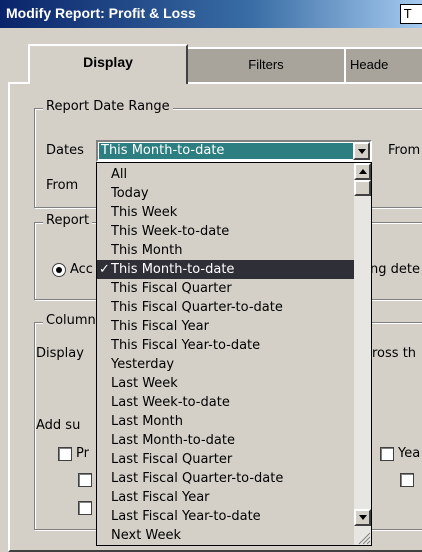 Image resolution: width=422 pixels, height=552 pixels. I want to click on display-columns-label: Display, so click(60, 353).